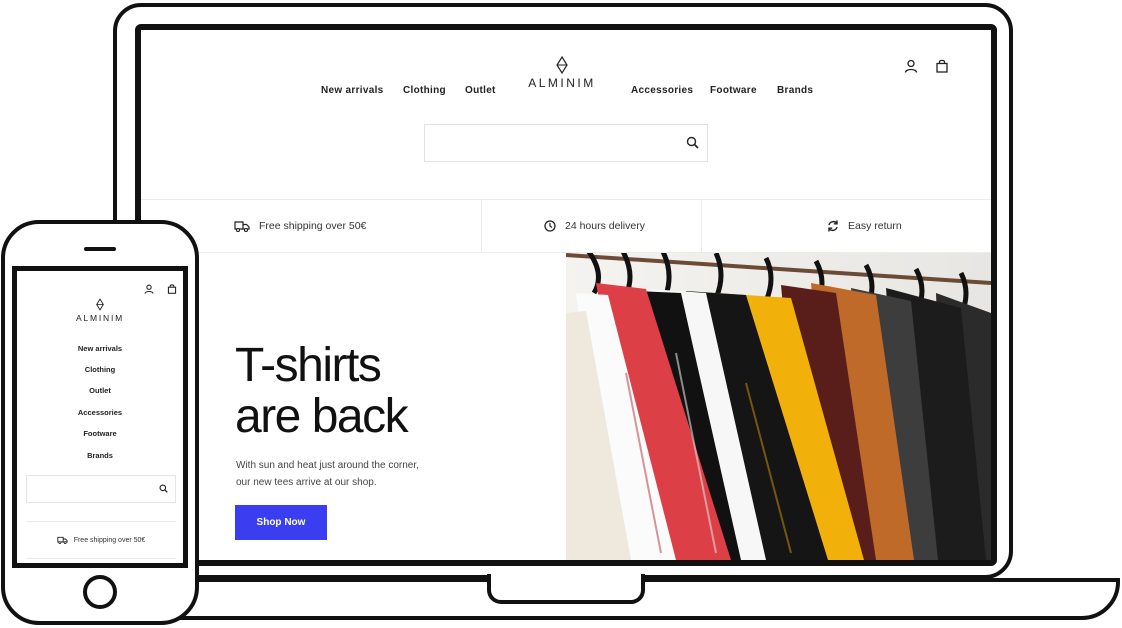 This screenshot has width=1122, height=628. I want to click on hero-title: T-shirts are back, so click(322, 391).